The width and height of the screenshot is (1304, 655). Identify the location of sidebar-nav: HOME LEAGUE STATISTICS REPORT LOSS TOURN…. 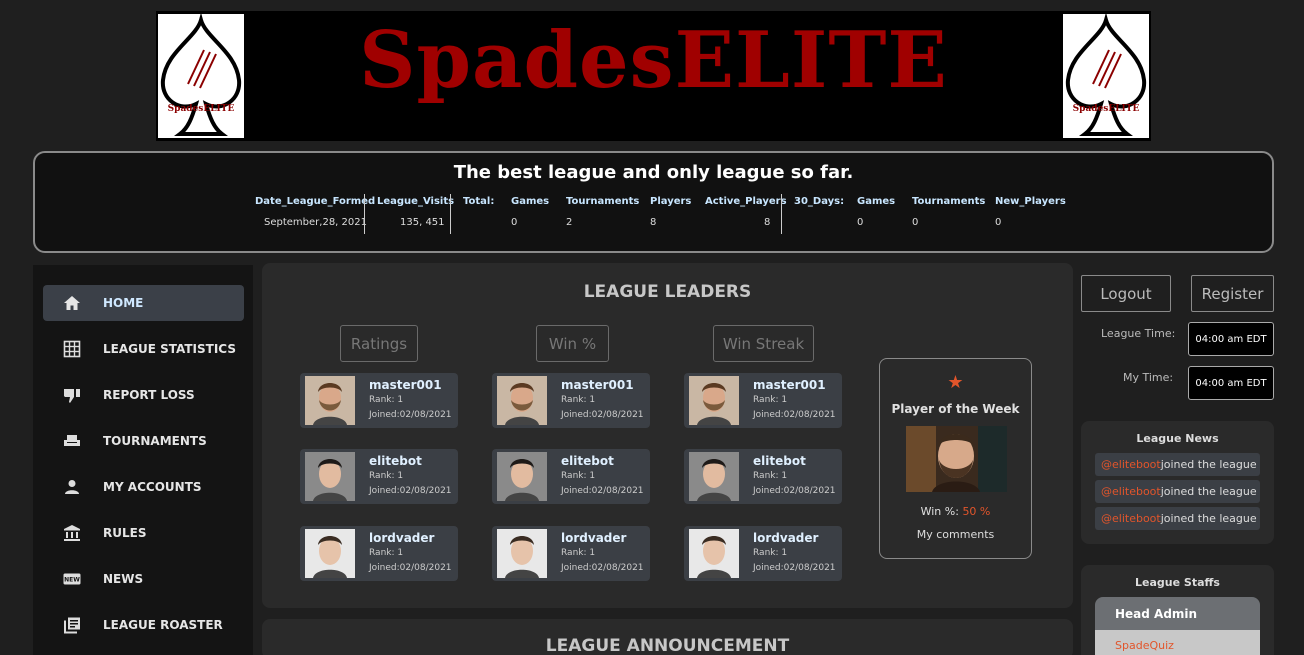
(143, 460).